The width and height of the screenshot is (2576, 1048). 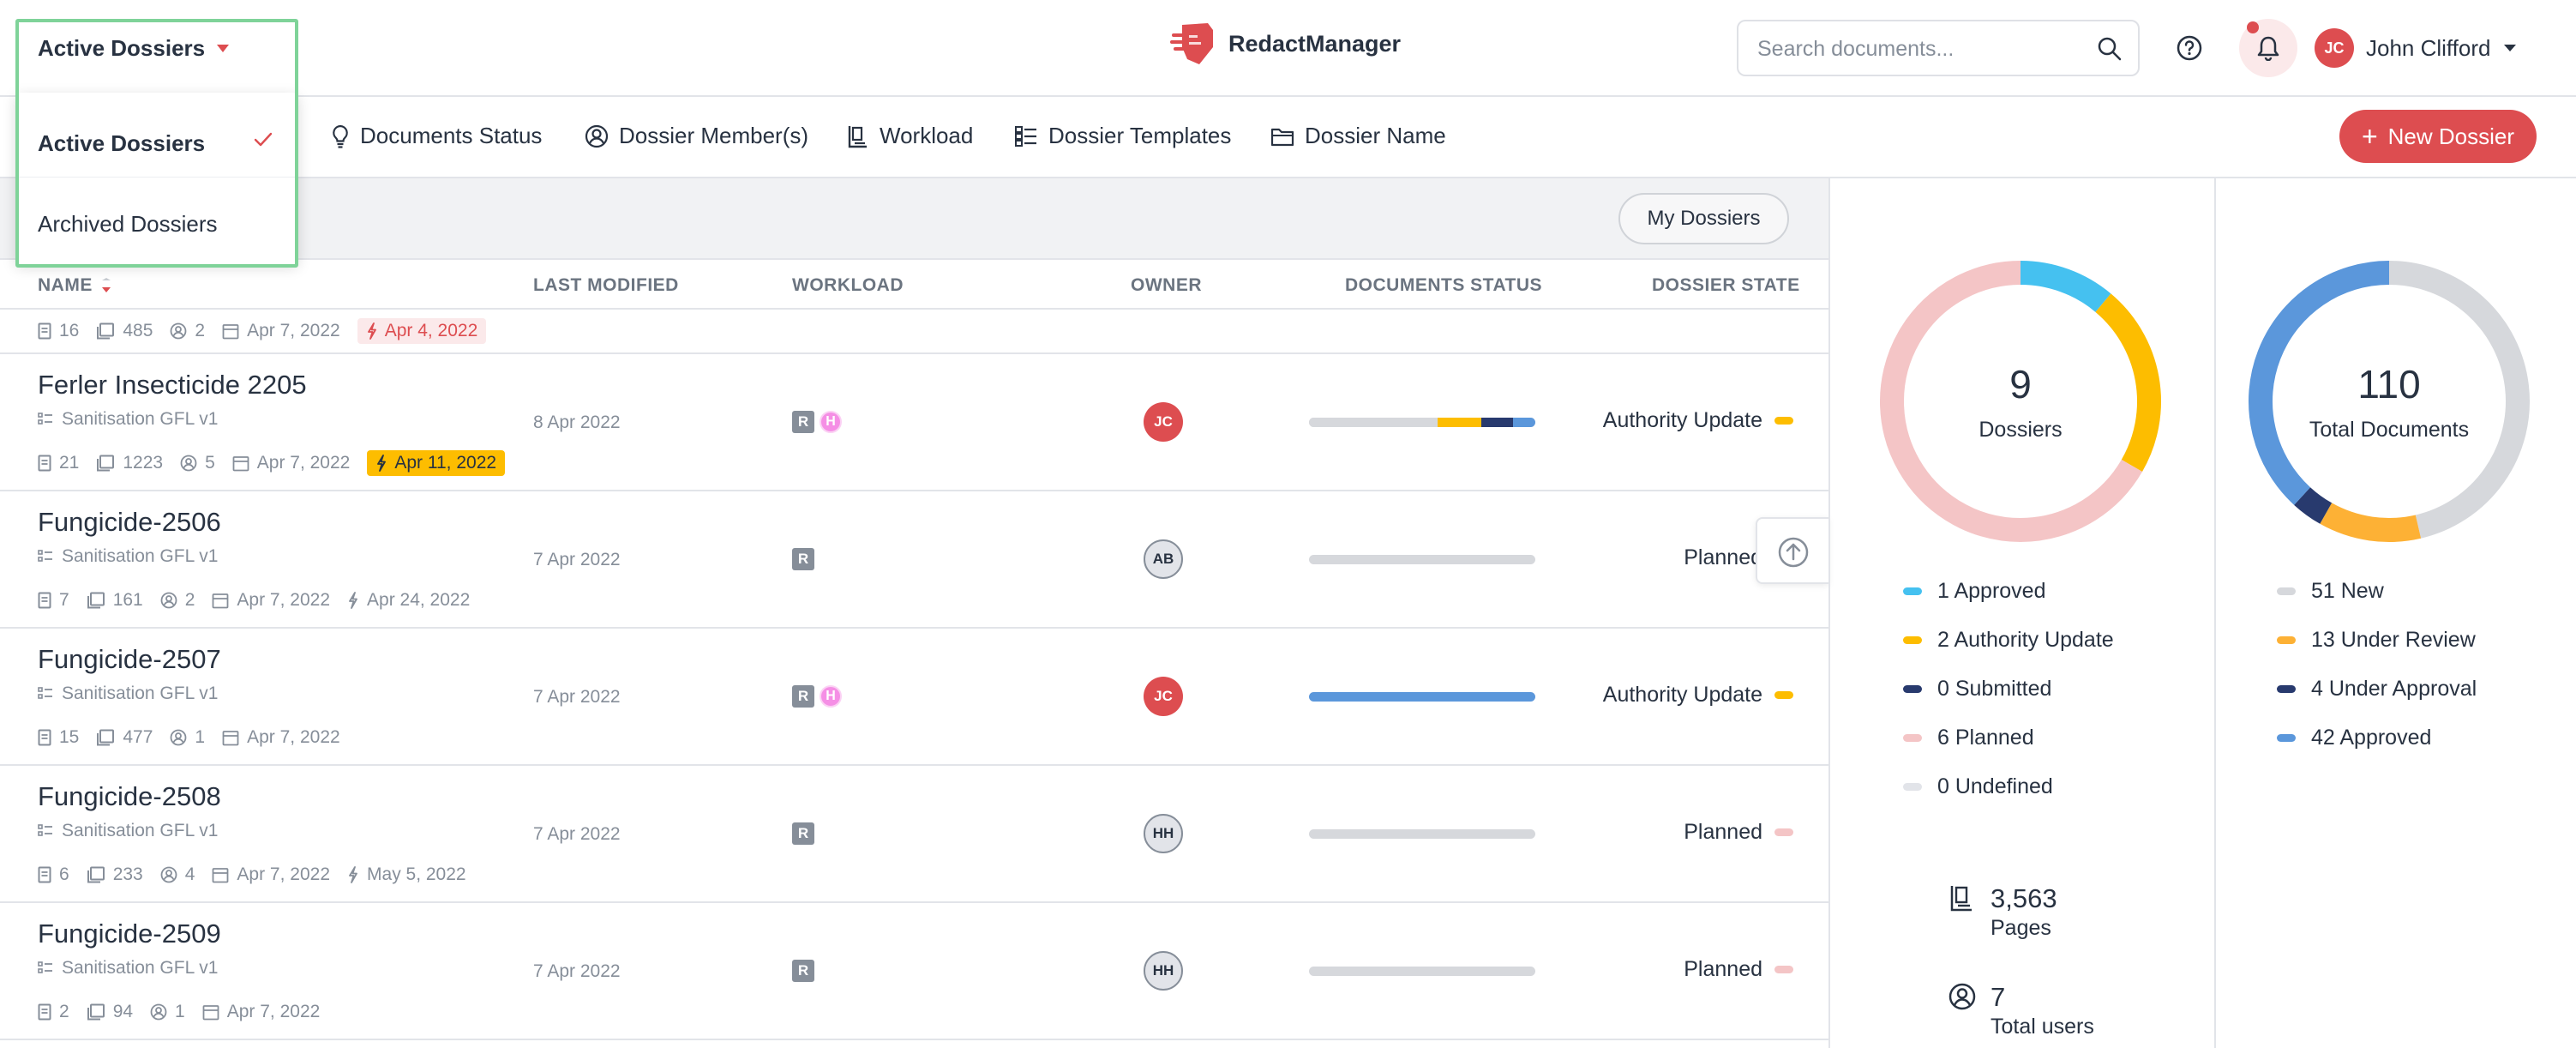 What do you see at coordinates (431, 330) in the screenshot?
I see `due-date: Apr 4, 2022` at bounding box center [431, 330].